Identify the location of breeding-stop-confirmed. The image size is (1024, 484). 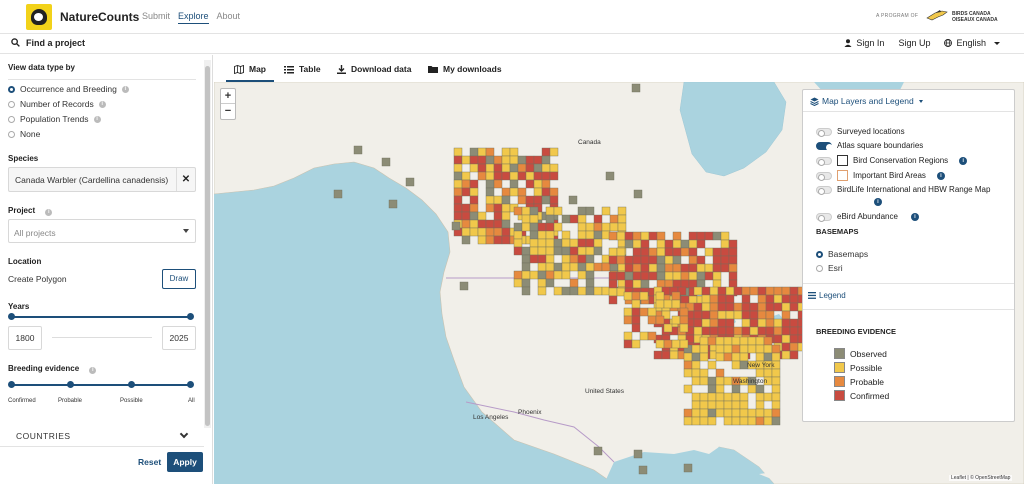
(11, 384).